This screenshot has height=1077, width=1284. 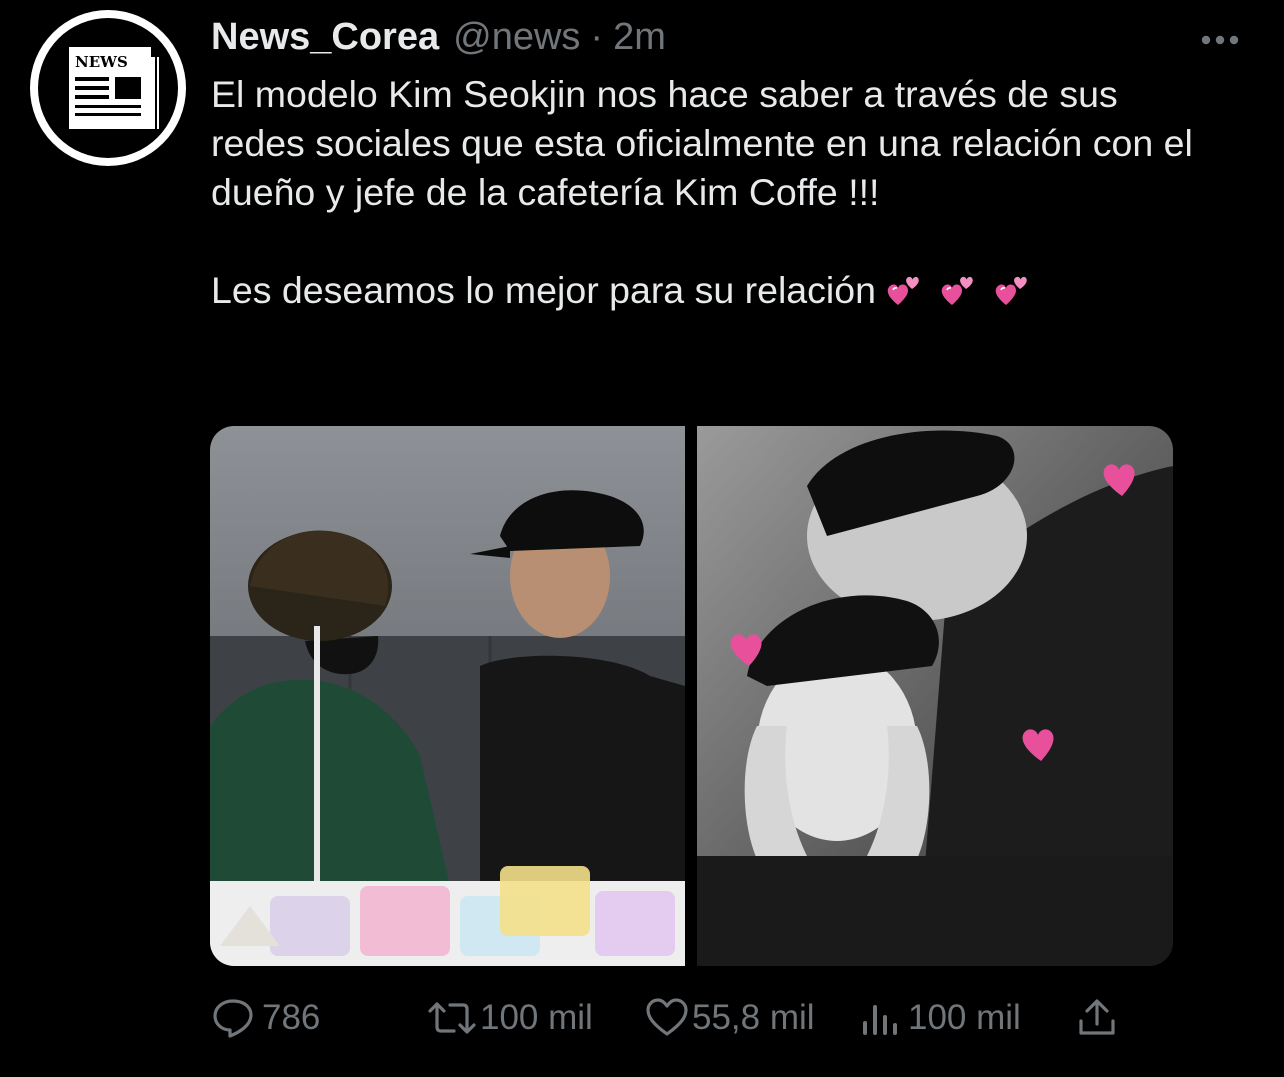 I want to click on avatar: NEWS, so click(x=108, y=88).